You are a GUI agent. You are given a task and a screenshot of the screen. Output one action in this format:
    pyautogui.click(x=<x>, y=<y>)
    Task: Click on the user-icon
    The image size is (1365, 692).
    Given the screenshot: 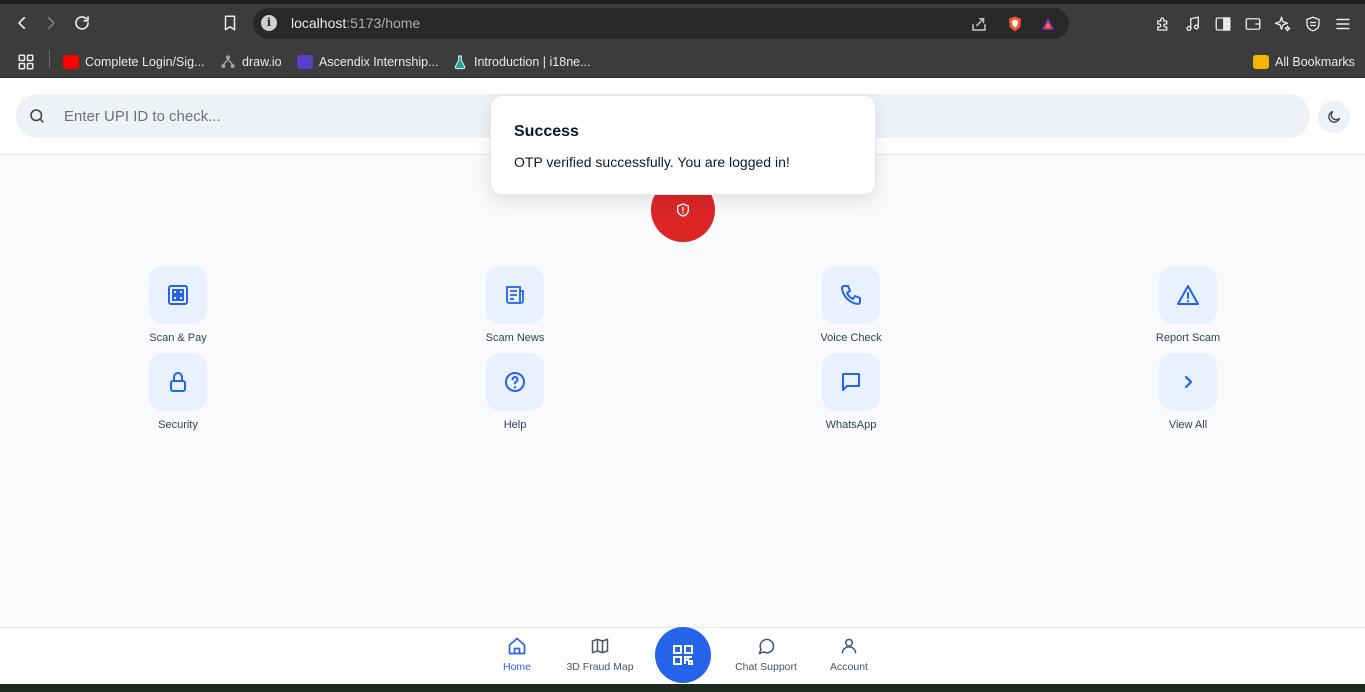 What is the action you would take?
    pyautogui.click(x=849, y=646)
    